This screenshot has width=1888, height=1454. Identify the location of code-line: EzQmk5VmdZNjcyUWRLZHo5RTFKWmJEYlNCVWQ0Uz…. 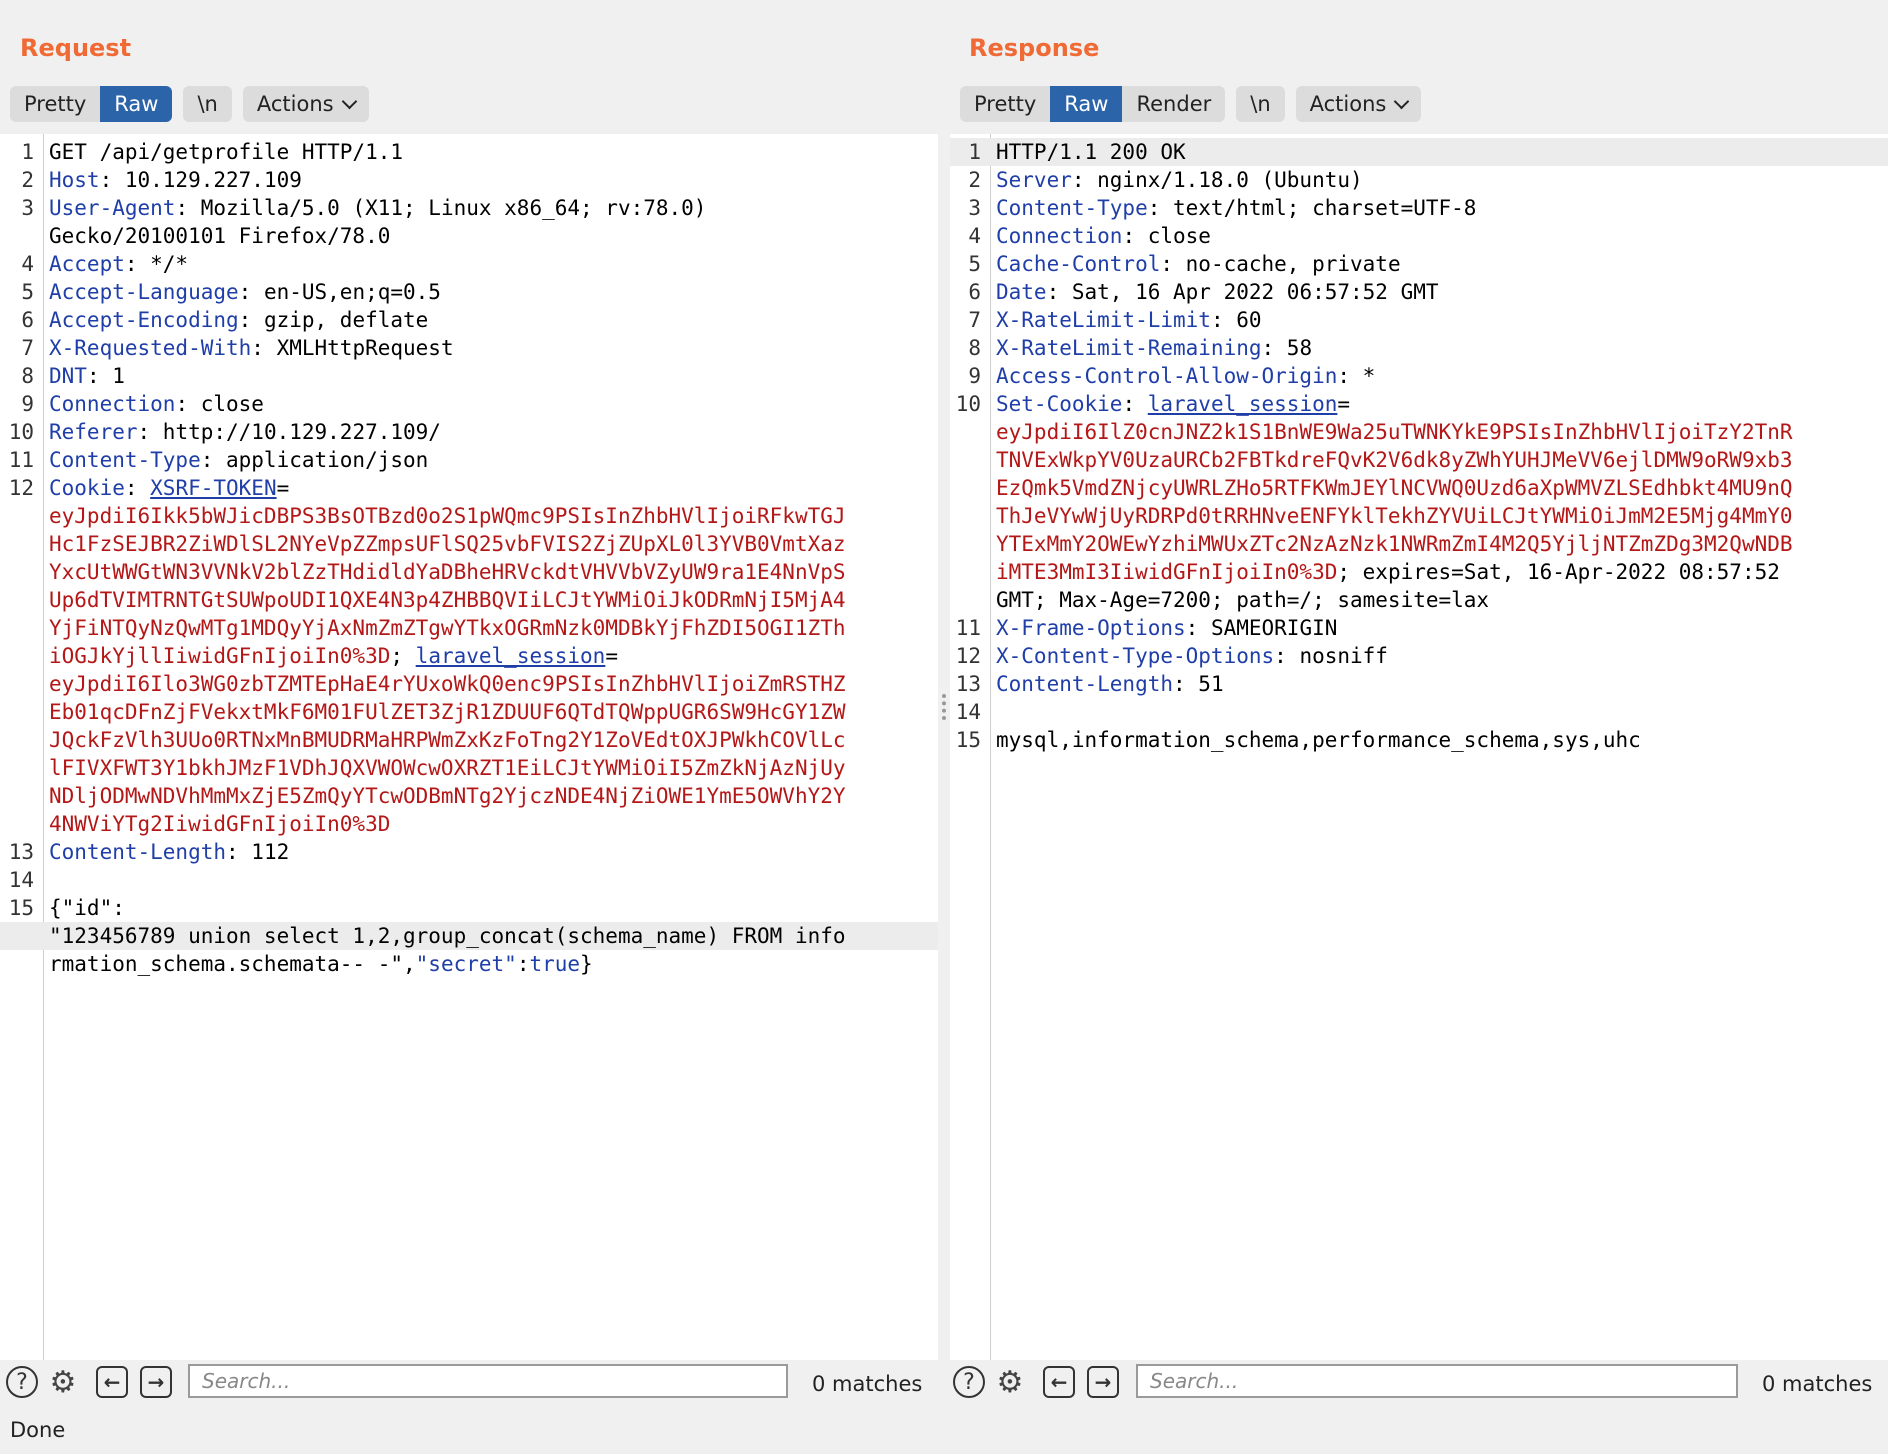
(1419, 488).